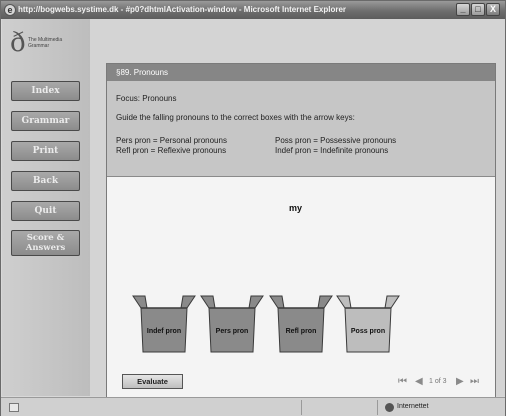 This screenshot has width=506, height=416. I want to click on logo: ð The Multimedia Grammar, so click(45, 45).